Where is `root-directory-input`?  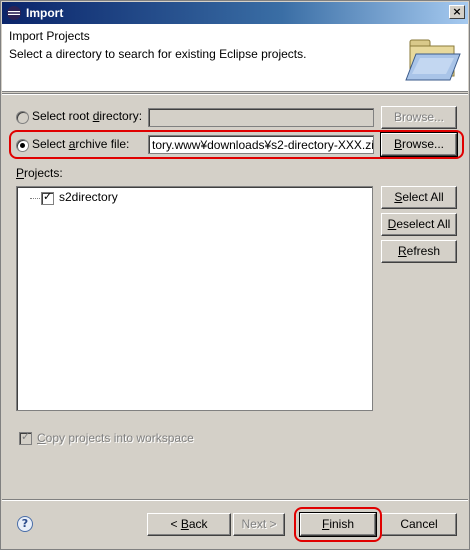
root-directory-input is located at coordinates (261, 117).